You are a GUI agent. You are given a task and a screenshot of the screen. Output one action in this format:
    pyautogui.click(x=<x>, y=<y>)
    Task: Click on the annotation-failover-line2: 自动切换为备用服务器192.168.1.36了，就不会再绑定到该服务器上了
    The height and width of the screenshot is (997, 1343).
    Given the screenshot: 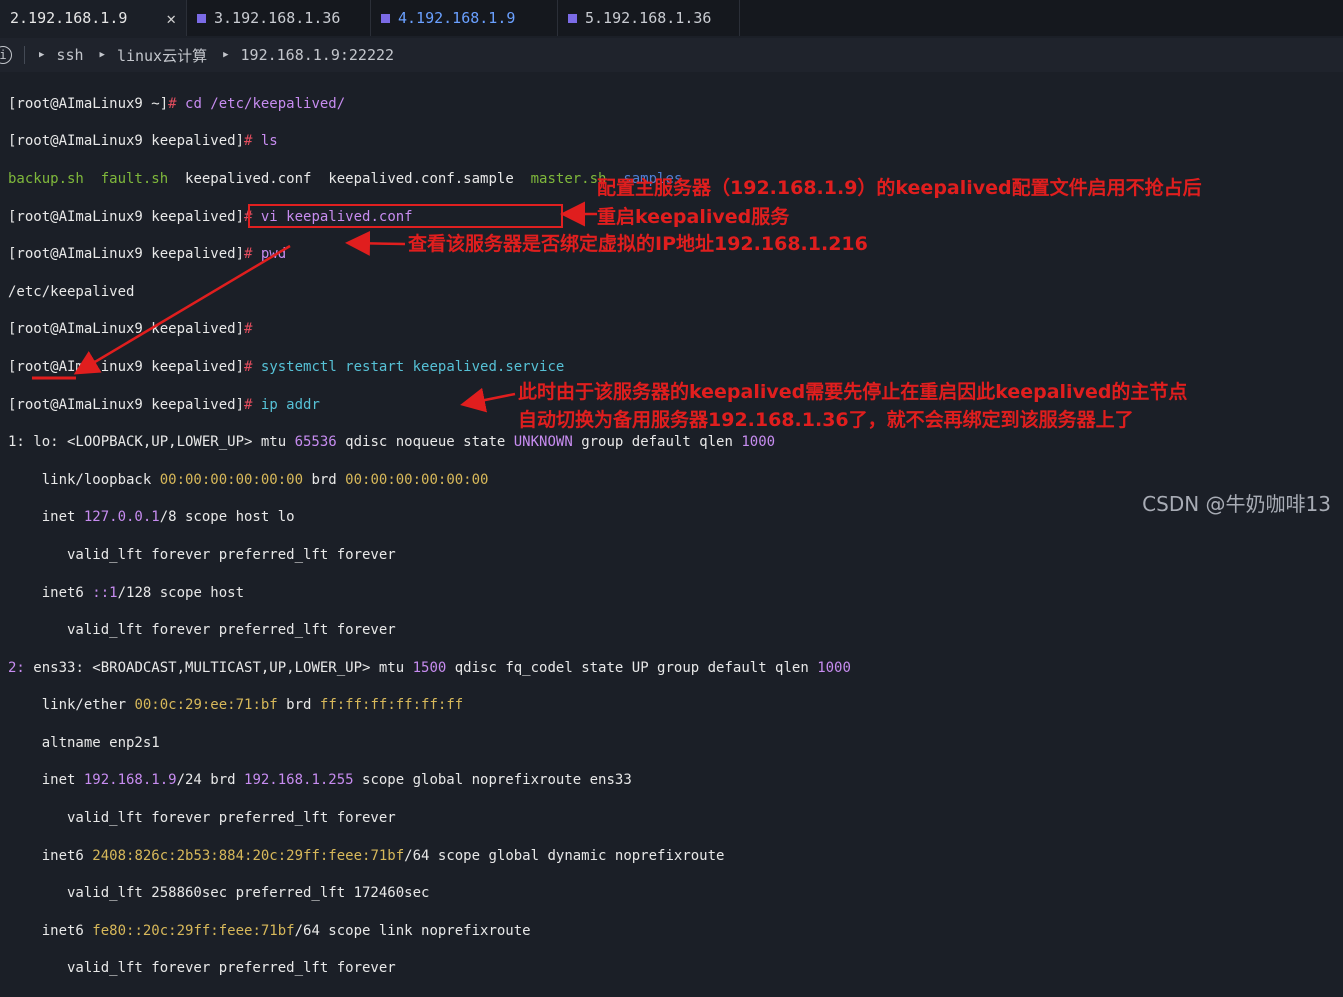 What is the action you would take?
    pyautogui.click(x=826, y=420)
    